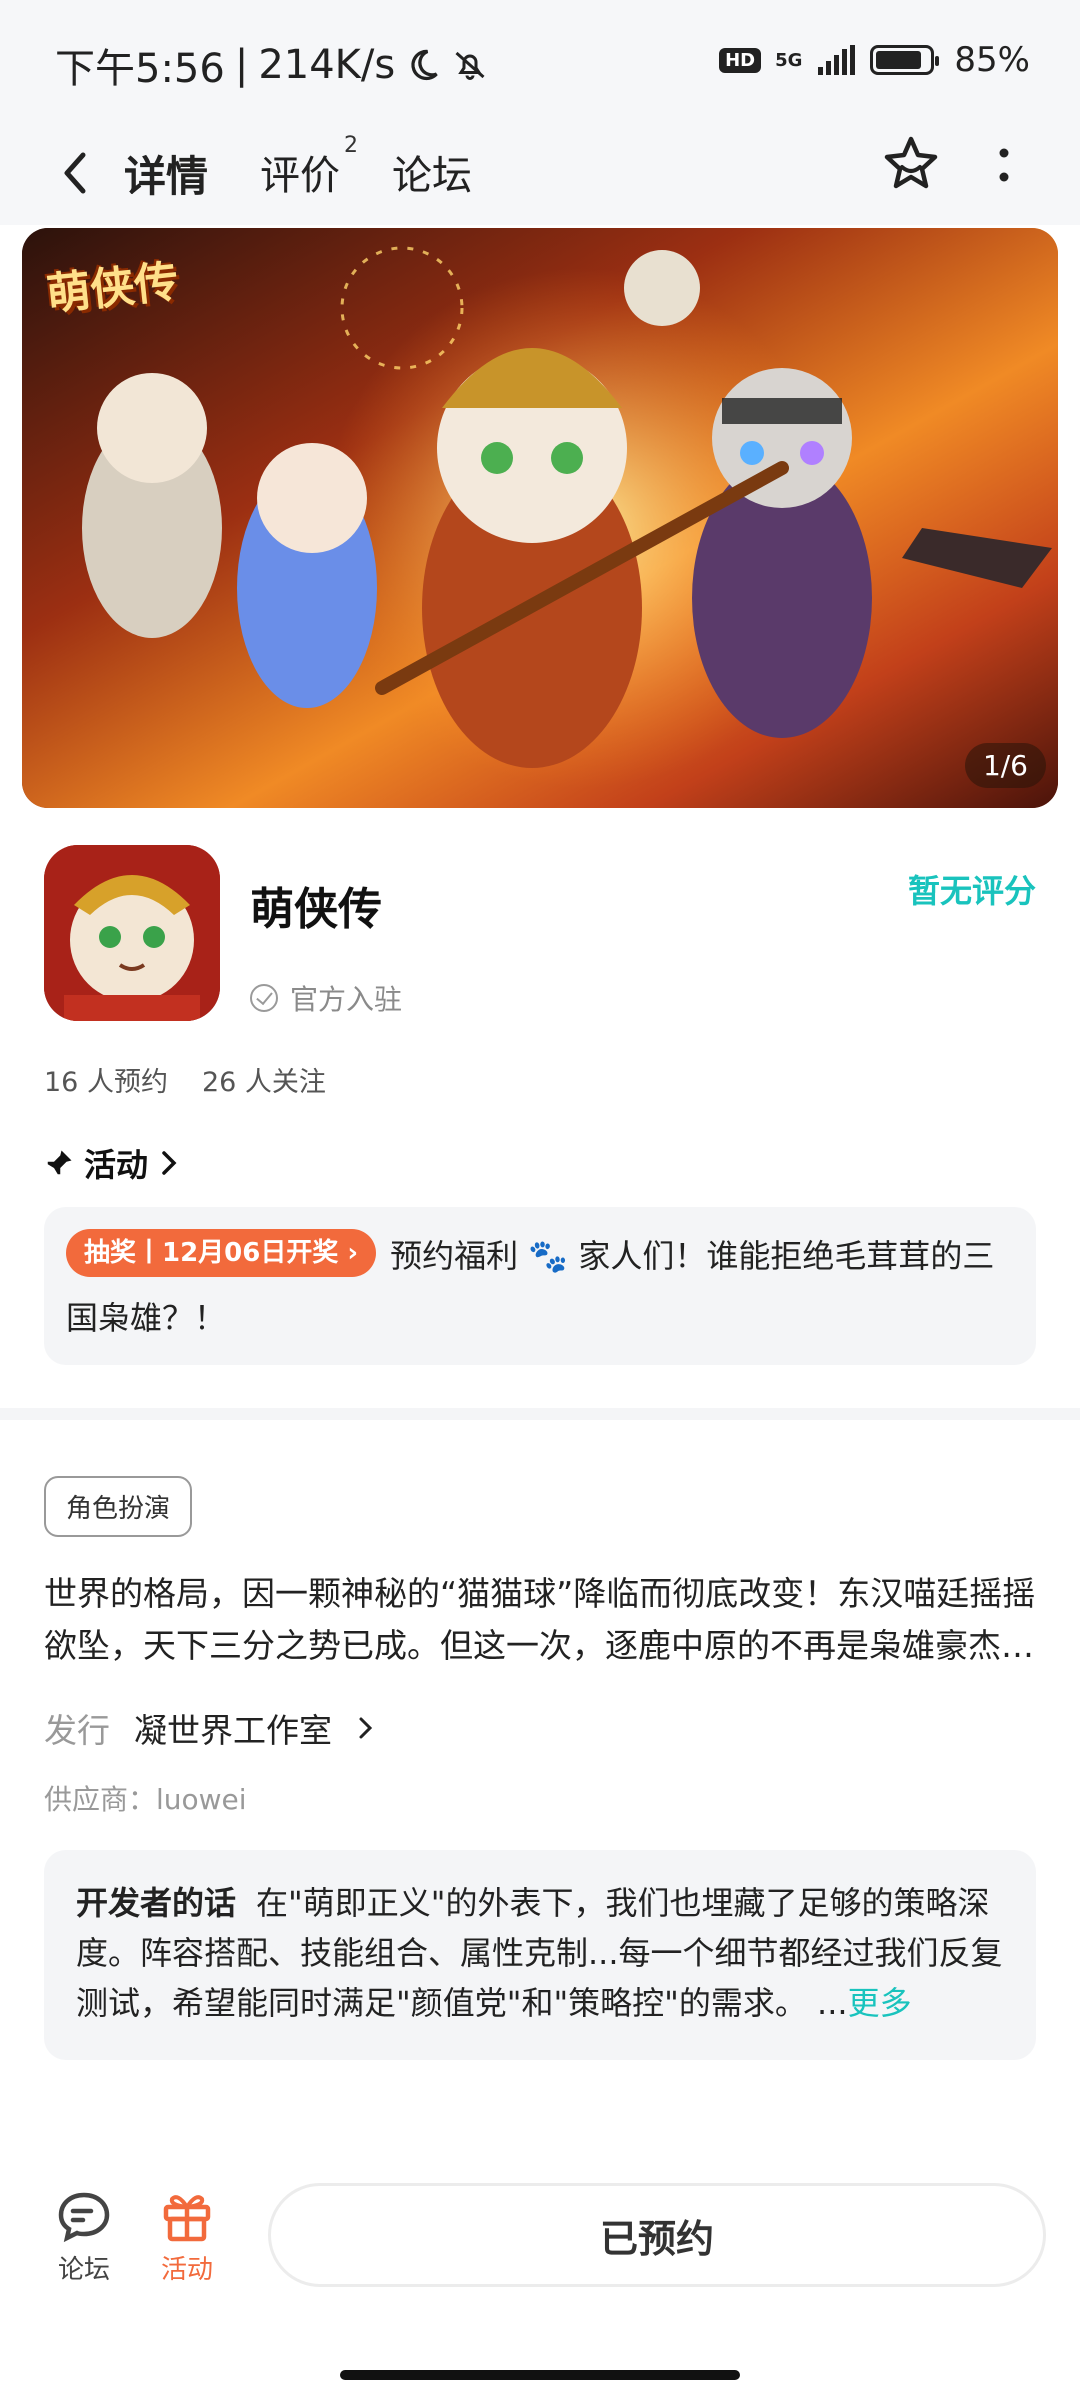 This screenshot has width=1080, height=2400. I want to click on activity-heading: 活动, so click(116, 1165).